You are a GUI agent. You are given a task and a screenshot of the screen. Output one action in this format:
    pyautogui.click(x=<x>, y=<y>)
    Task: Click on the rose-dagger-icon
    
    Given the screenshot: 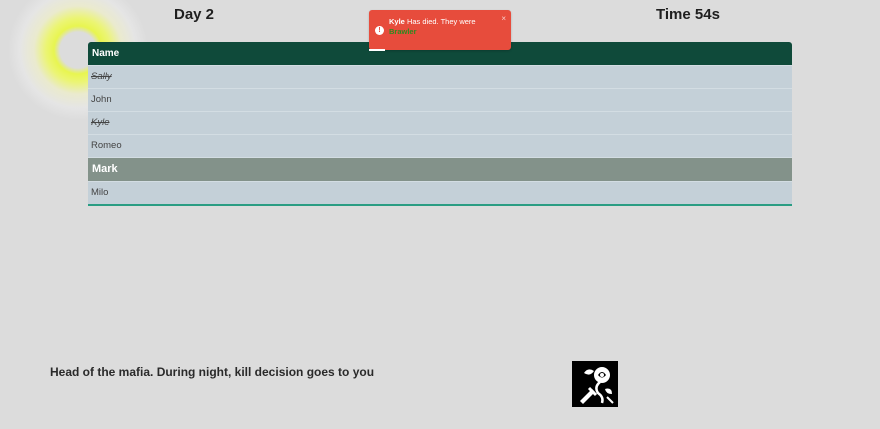 What is the action you would take?
    pyautogui.click(x=595, y=384)
    